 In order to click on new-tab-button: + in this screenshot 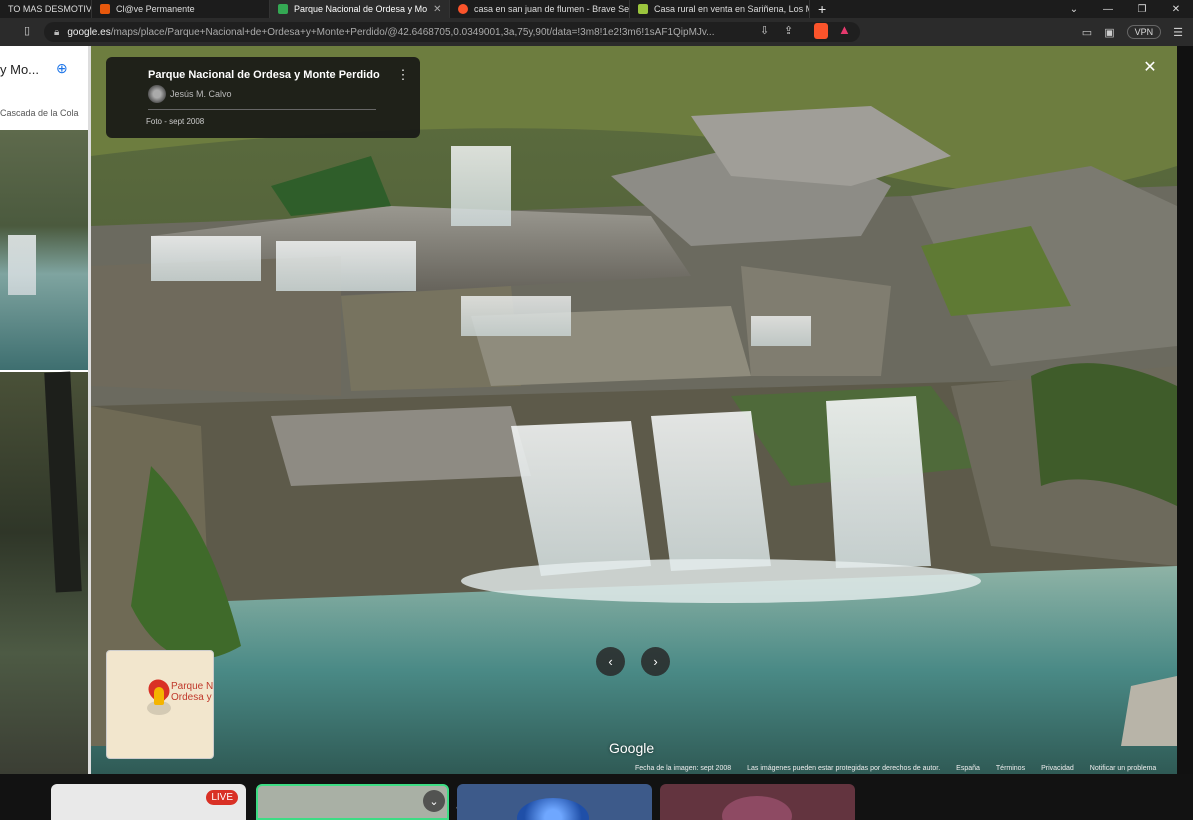, I will do `click(822, 9)`.